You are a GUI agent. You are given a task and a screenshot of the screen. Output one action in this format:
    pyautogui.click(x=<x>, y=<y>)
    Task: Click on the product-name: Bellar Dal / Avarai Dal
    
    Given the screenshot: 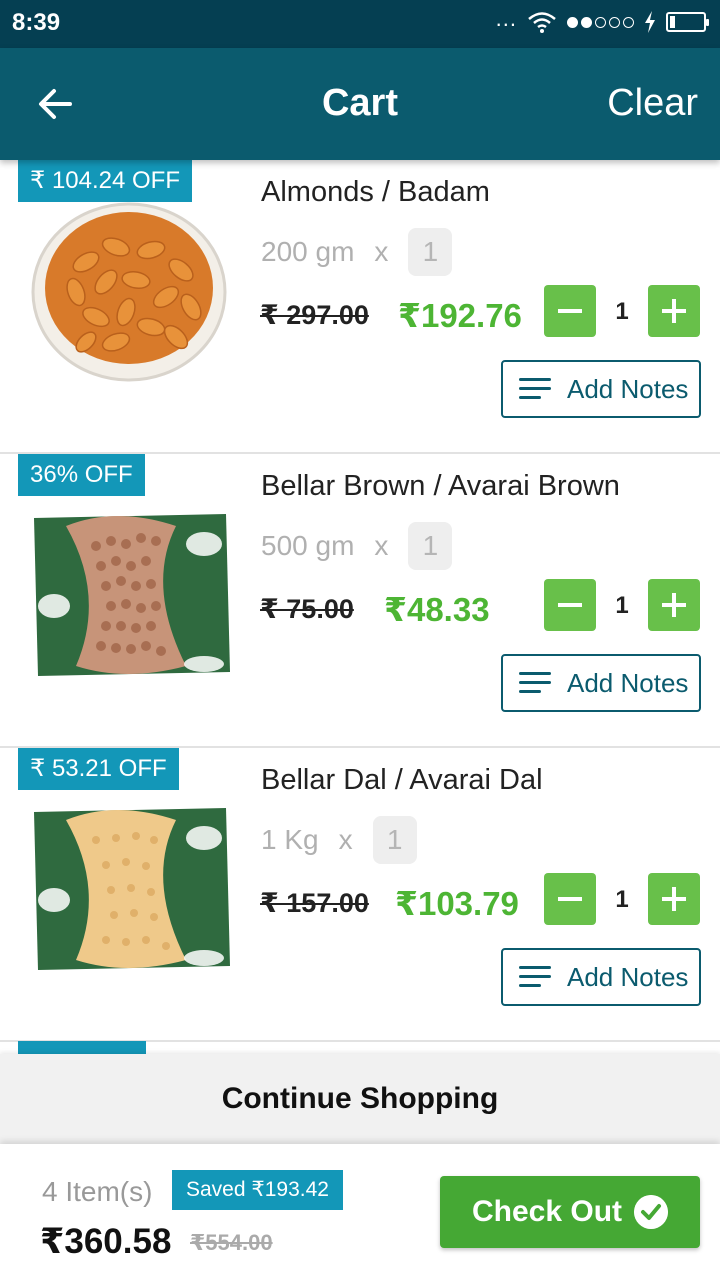 What is the action you would take?
    pyautogui.click(x=402, y=780)
    